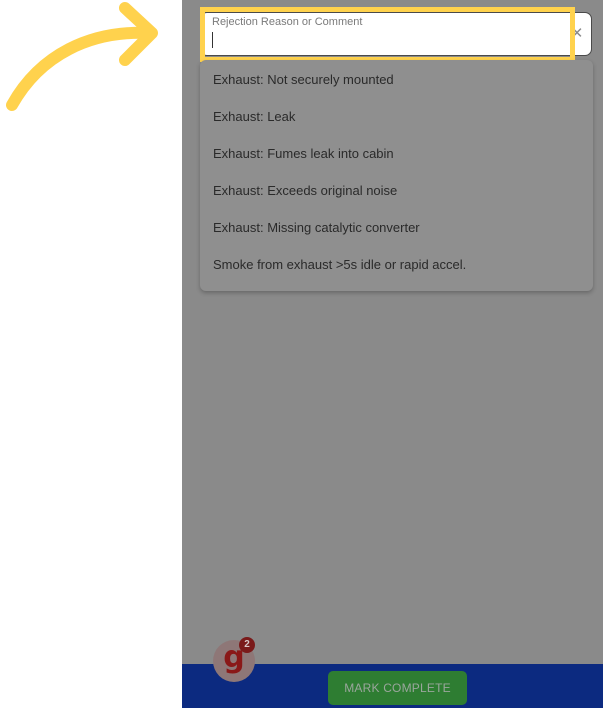 The width and height of the screenshot is (603, 708). Describe the element at coordinates (303, 82) in the screenshot. I see `option-not-securely-mounted: Exhaust: Not securely mounted` at that location.